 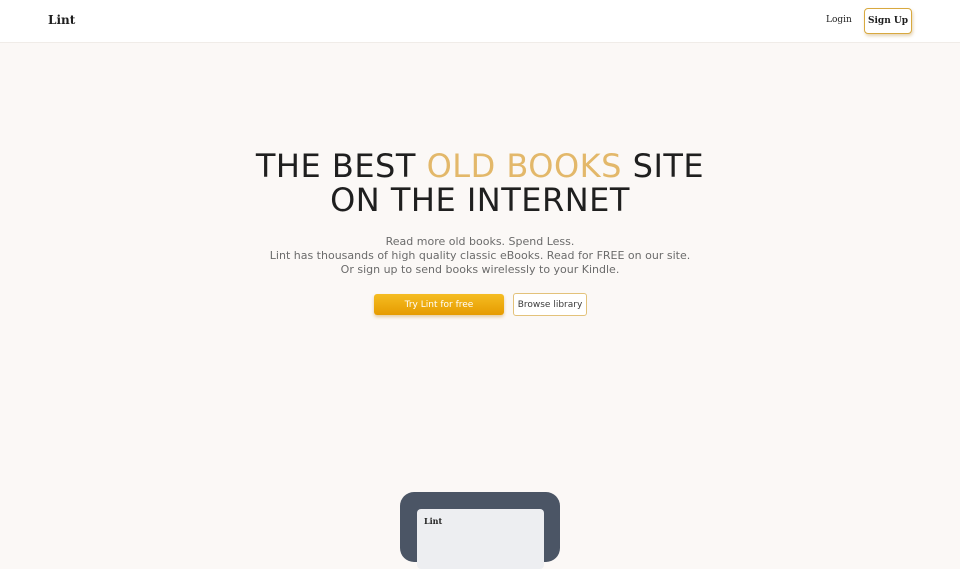 I want to click on login-link: Login, so click(x=839, y=20).